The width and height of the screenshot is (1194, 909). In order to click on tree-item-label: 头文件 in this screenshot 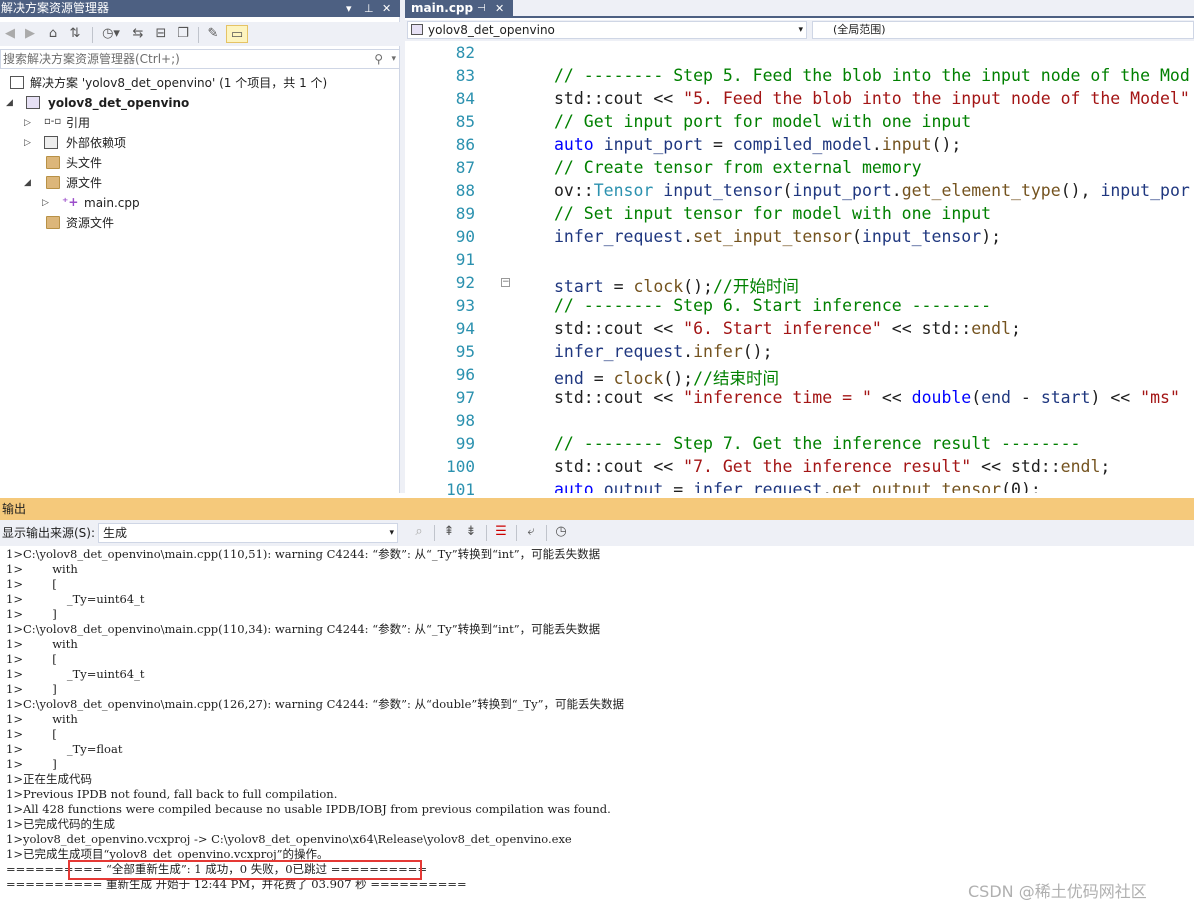, I will do `click(84, 163)`.